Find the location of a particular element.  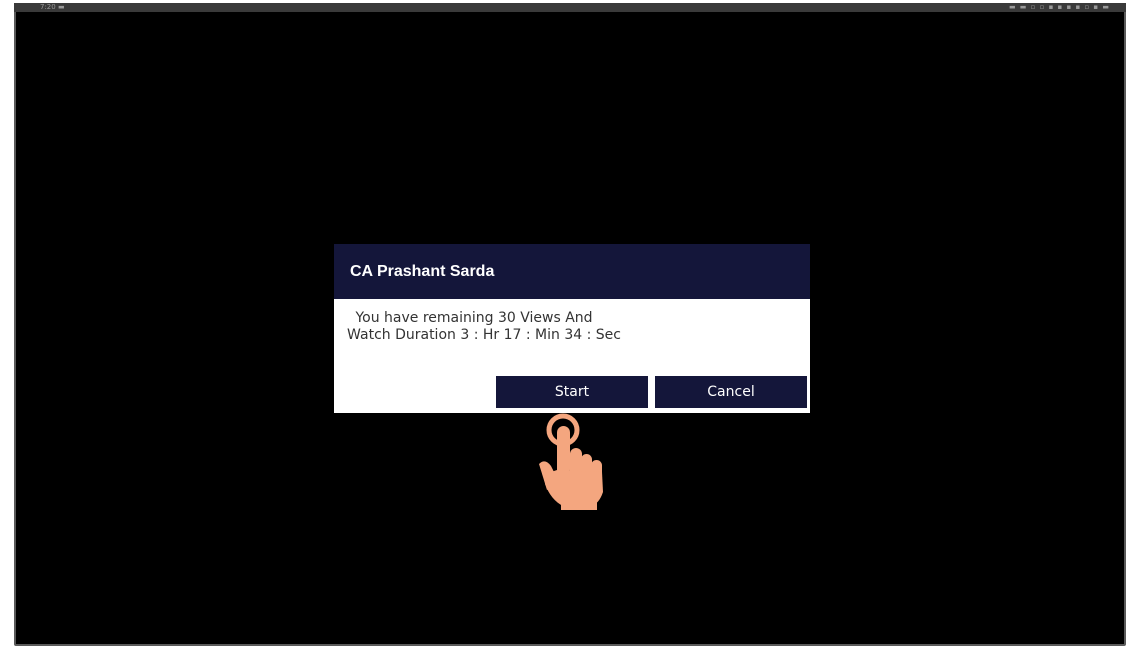

status-icons: ▬ ▬ ▫ ▫ ▪ ▪ ▪ ▪ ▫ ▪ ▬ is located at coordinates (1059, 7).